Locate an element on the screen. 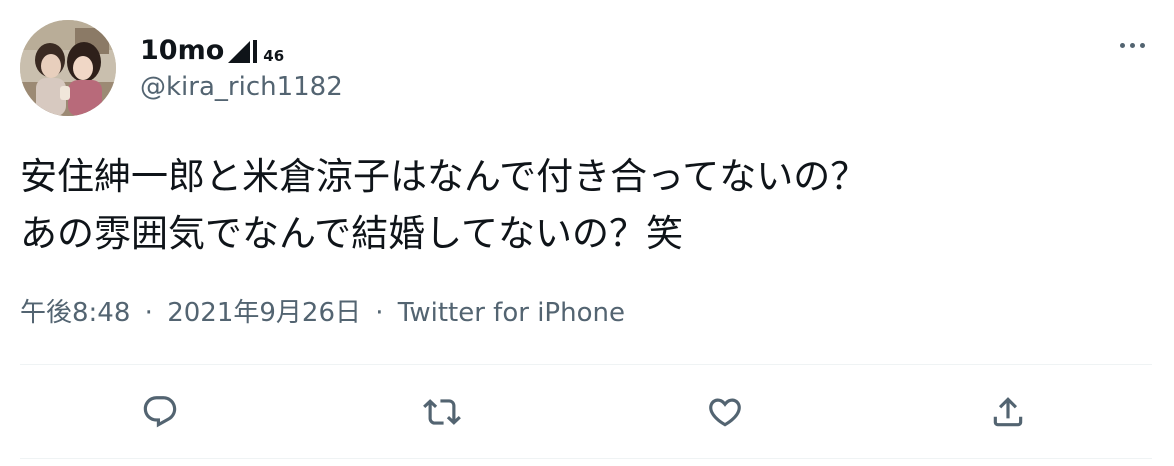 This screenshot has height=466, width=1174. avatar is located at coordinates (68, 68).